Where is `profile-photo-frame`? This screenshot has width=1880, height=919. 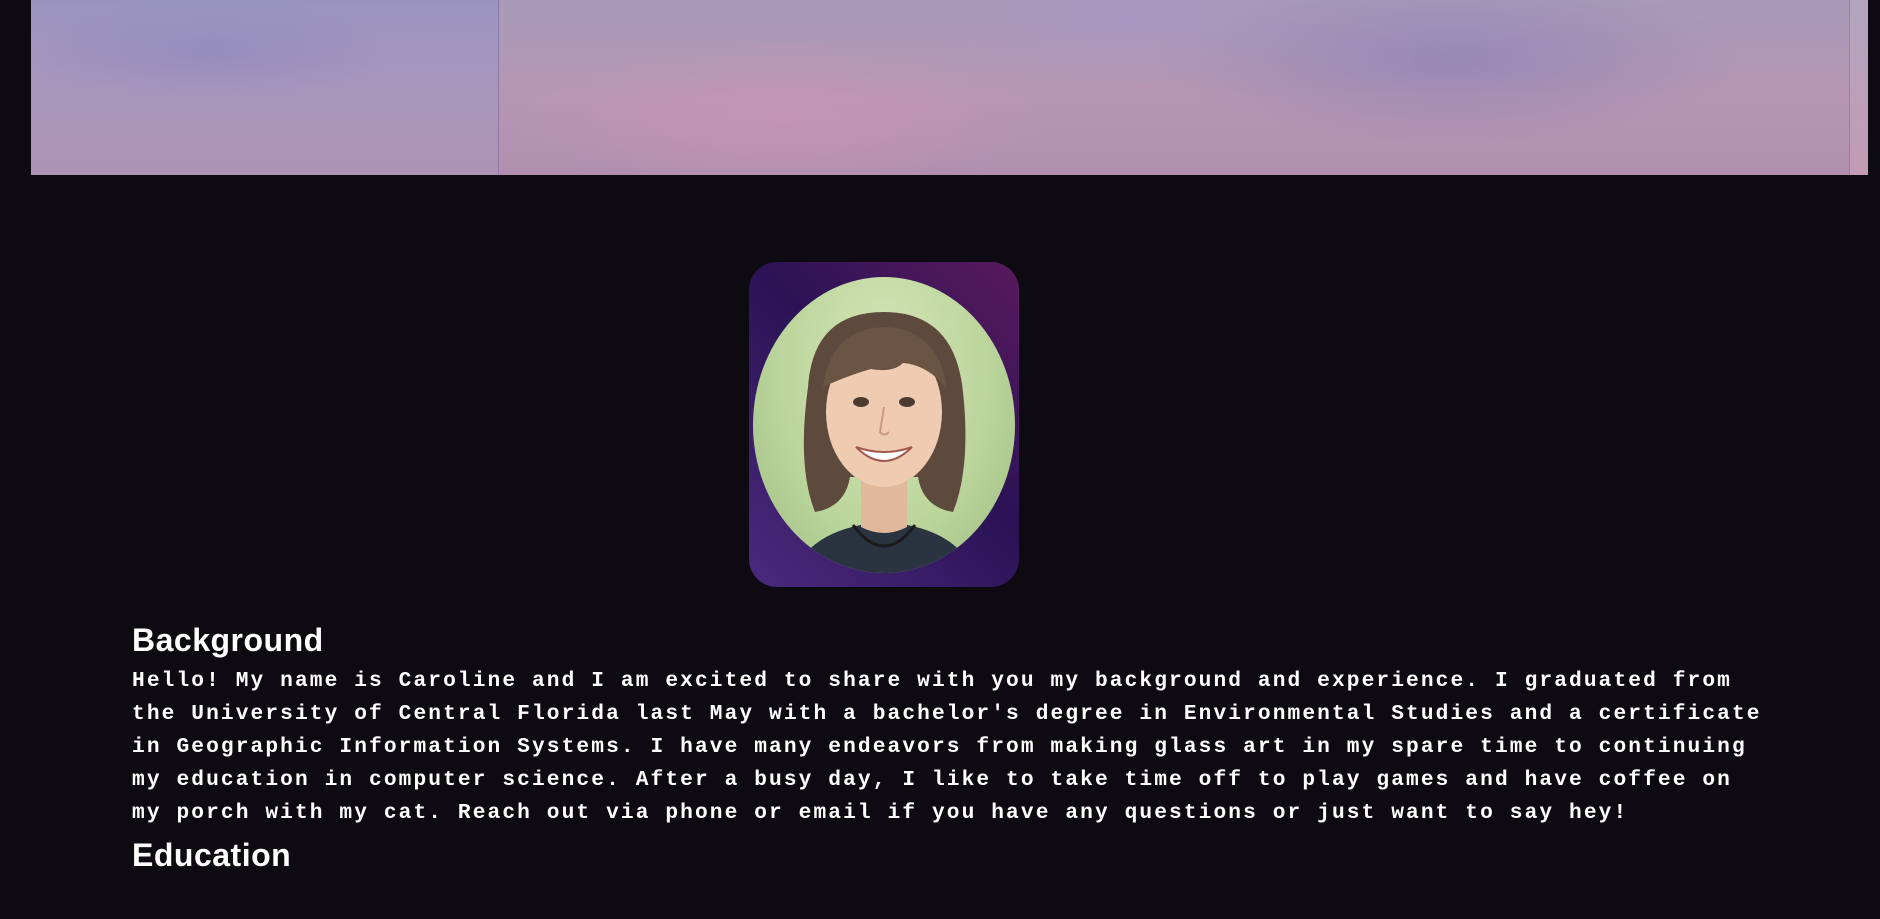
profile-photo-frame is located at coordinates (884, 424).